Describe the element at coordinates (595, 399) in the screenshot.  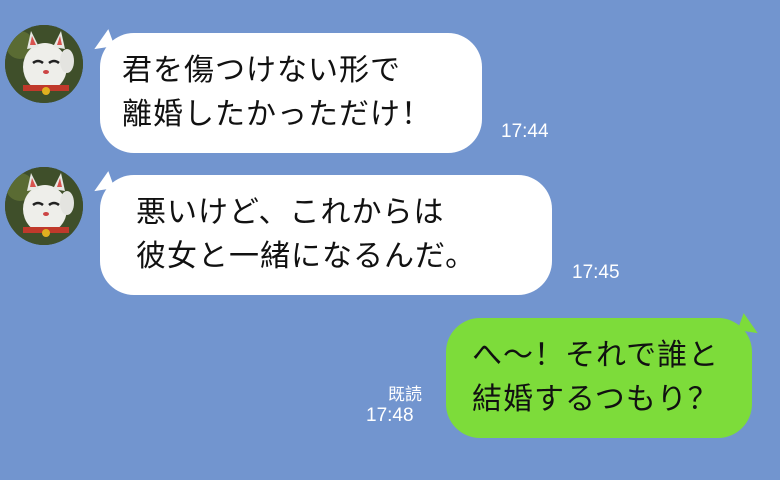
I see `message-text-line: 結婚するつもり？` at that location.